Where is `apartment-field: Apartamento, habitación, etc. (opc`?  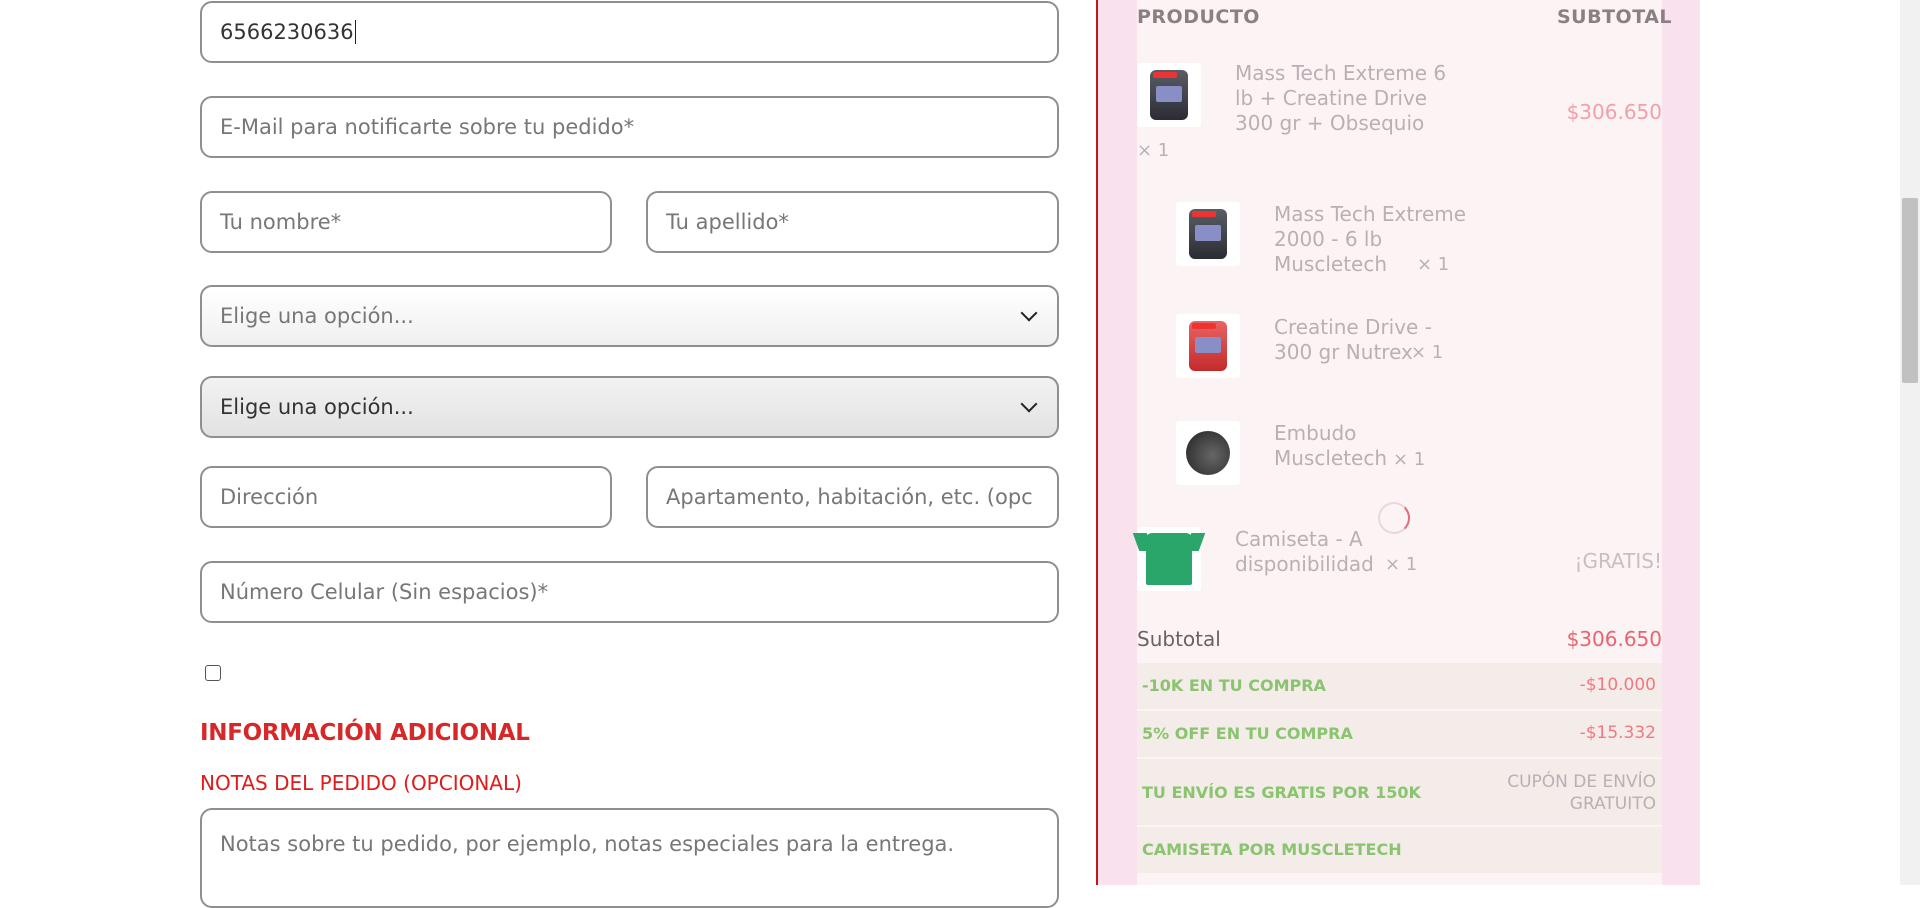 apartment-field: Apartamento, habitación, etc. (opc is located at coordinates (852, 497).